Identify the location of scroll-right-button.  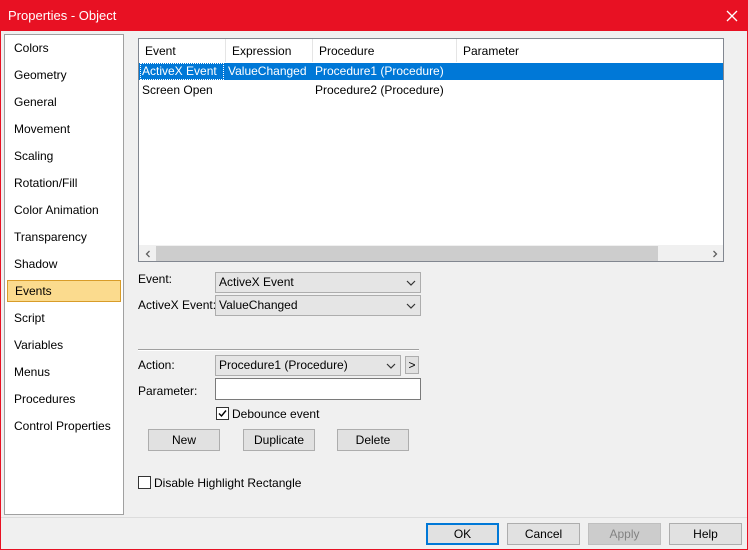
(714, 253).